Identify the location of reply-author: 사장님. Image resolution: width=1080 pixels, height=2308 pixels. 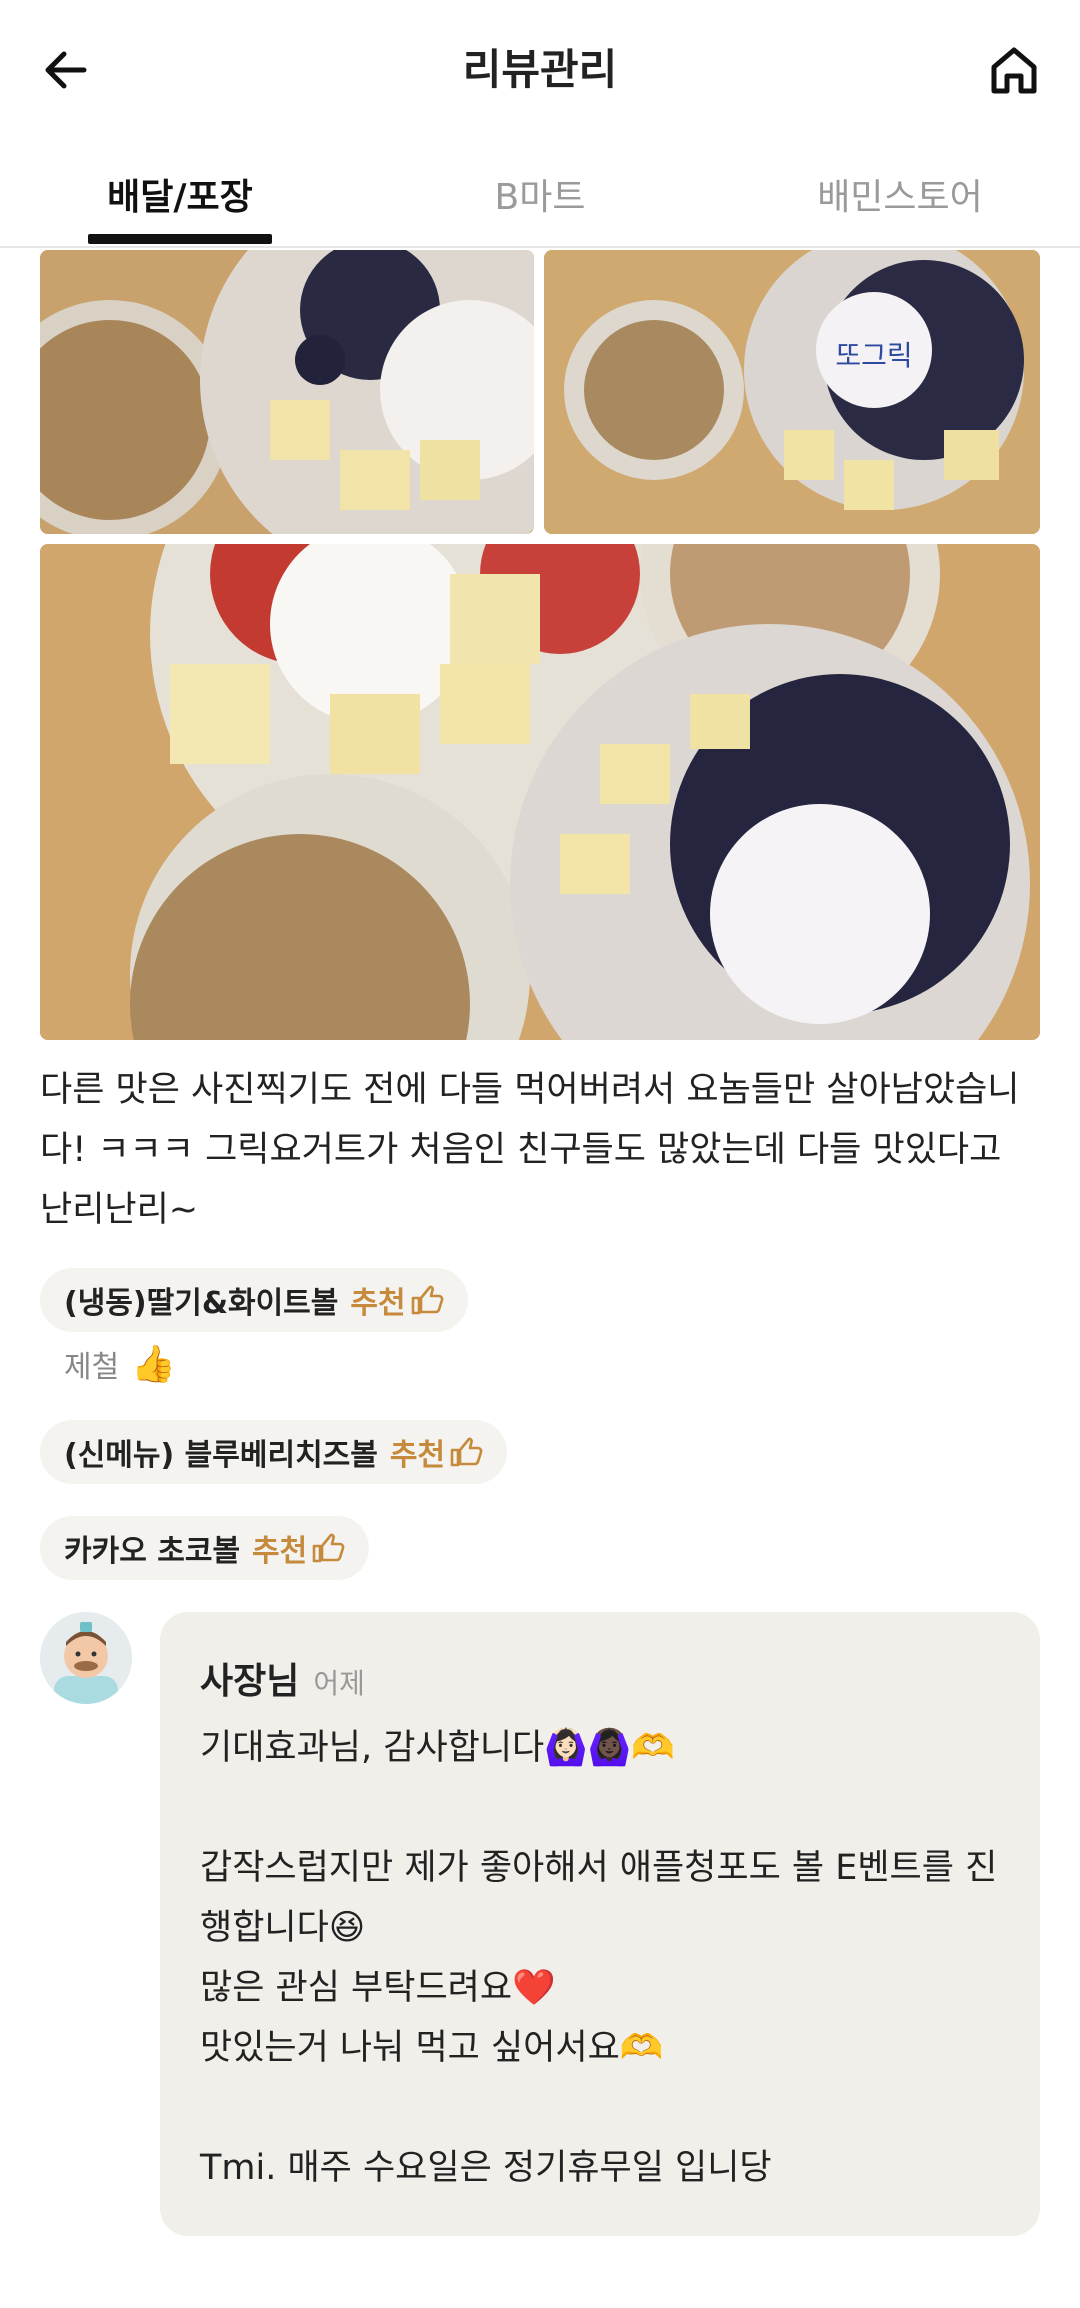
(250, 1681).